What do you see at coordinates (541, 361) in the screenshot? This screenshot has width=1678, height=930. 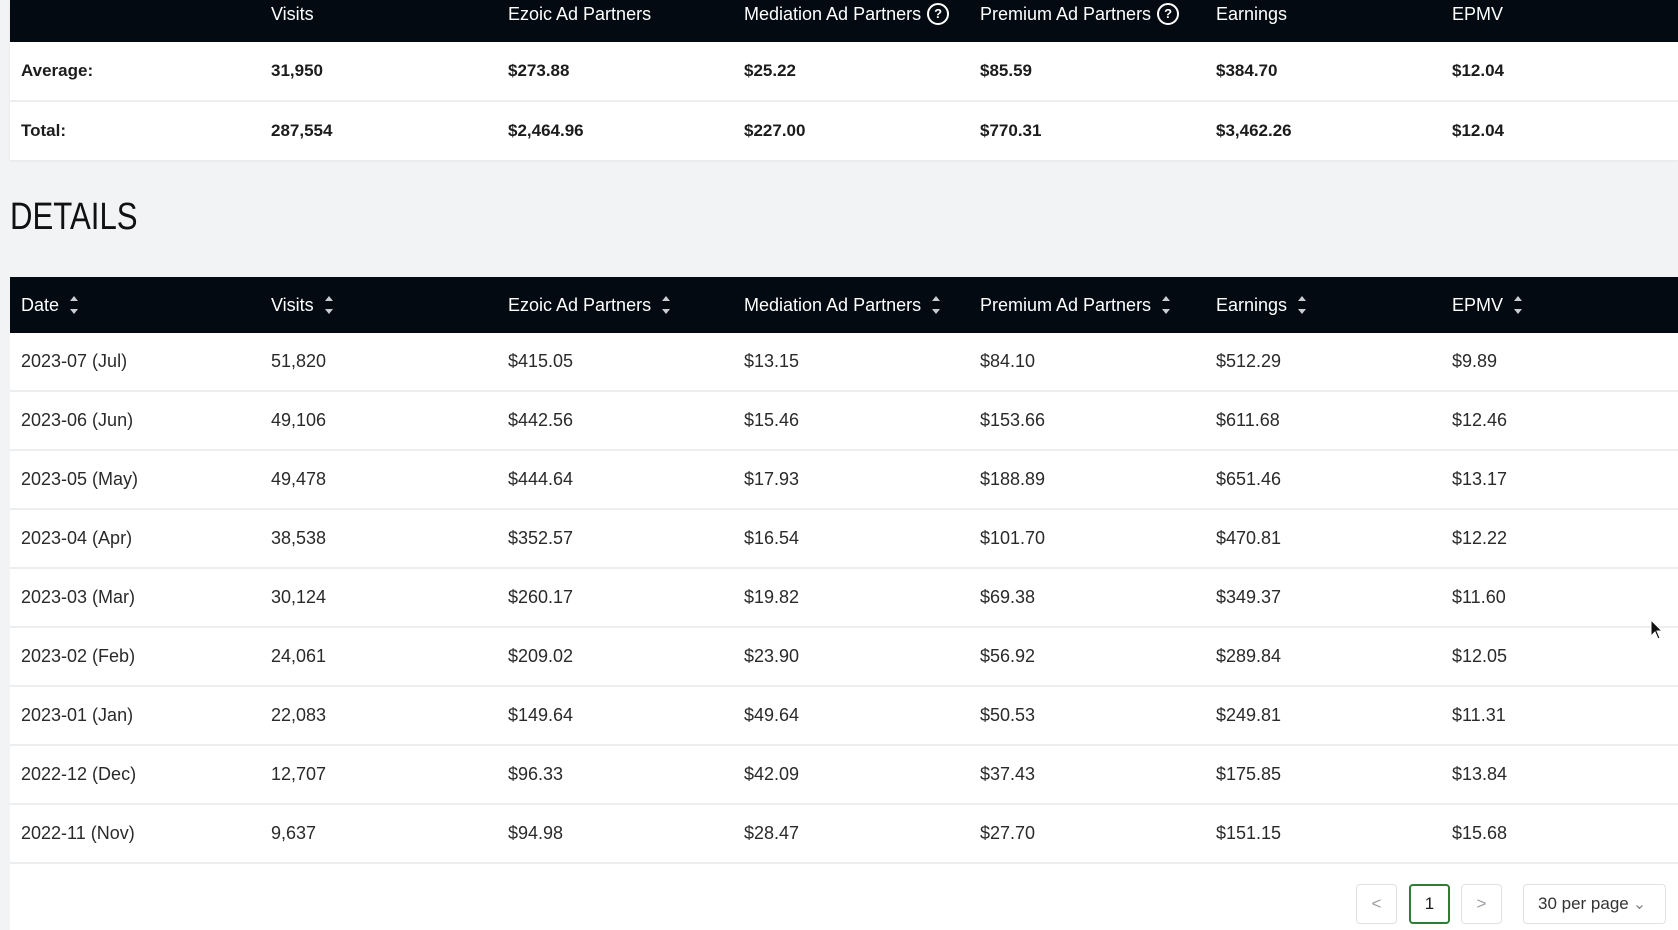 I see `table-cell: $415.05` at bounding box center [541, 361].